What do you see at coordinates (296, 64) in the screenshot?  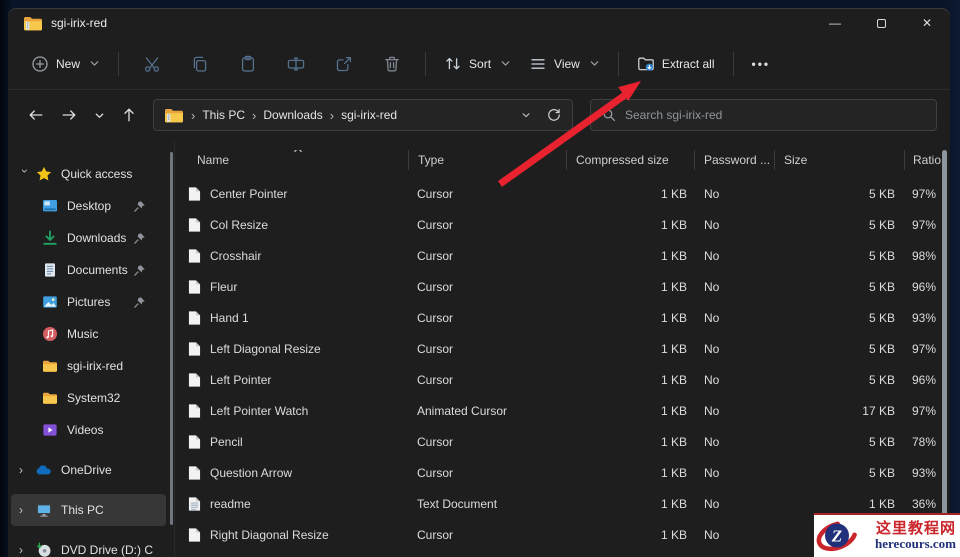 I see `rename-button` at bounding box center [296, 64].